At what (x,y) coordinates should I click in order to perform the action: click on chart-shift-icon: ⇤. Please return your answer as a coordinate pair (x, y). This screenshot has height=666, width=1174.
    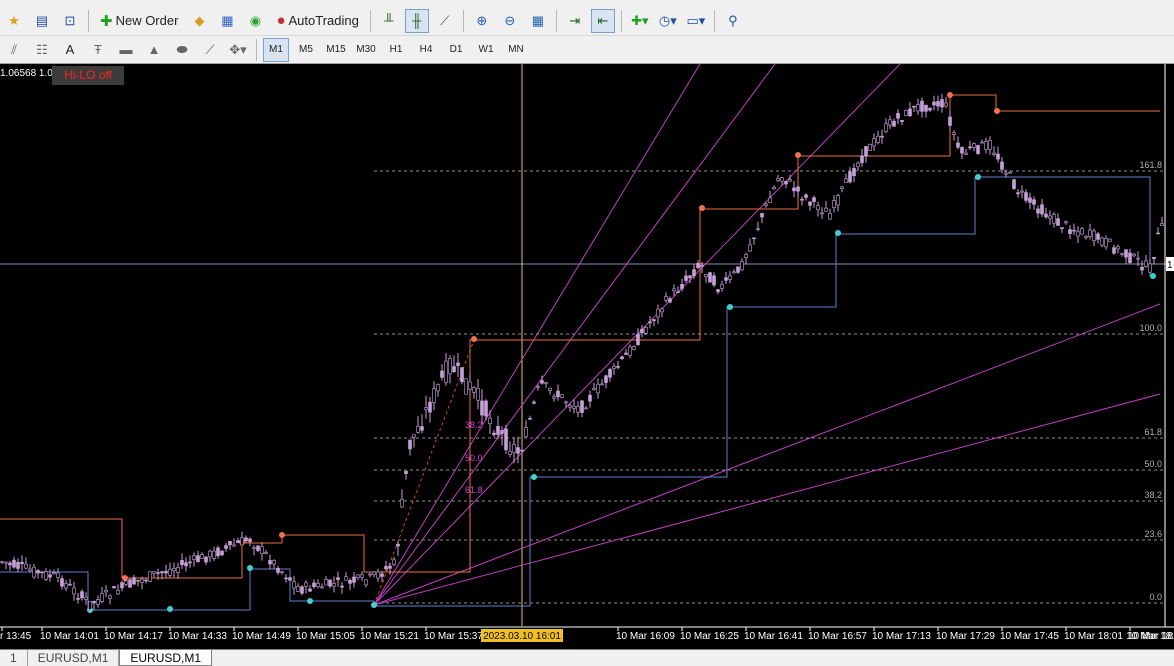
    Looking at the image, I should click on (602, 20).